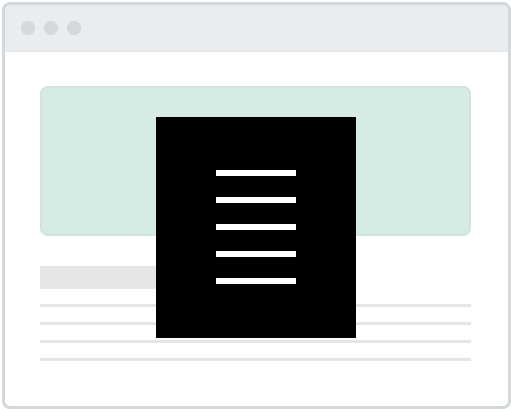 The height and width of the screenshot is (409, 511). What do you see at coordinates (105, 277) in the screenshot?
I see `heading-placeholder` at bounding box center [105, 277].